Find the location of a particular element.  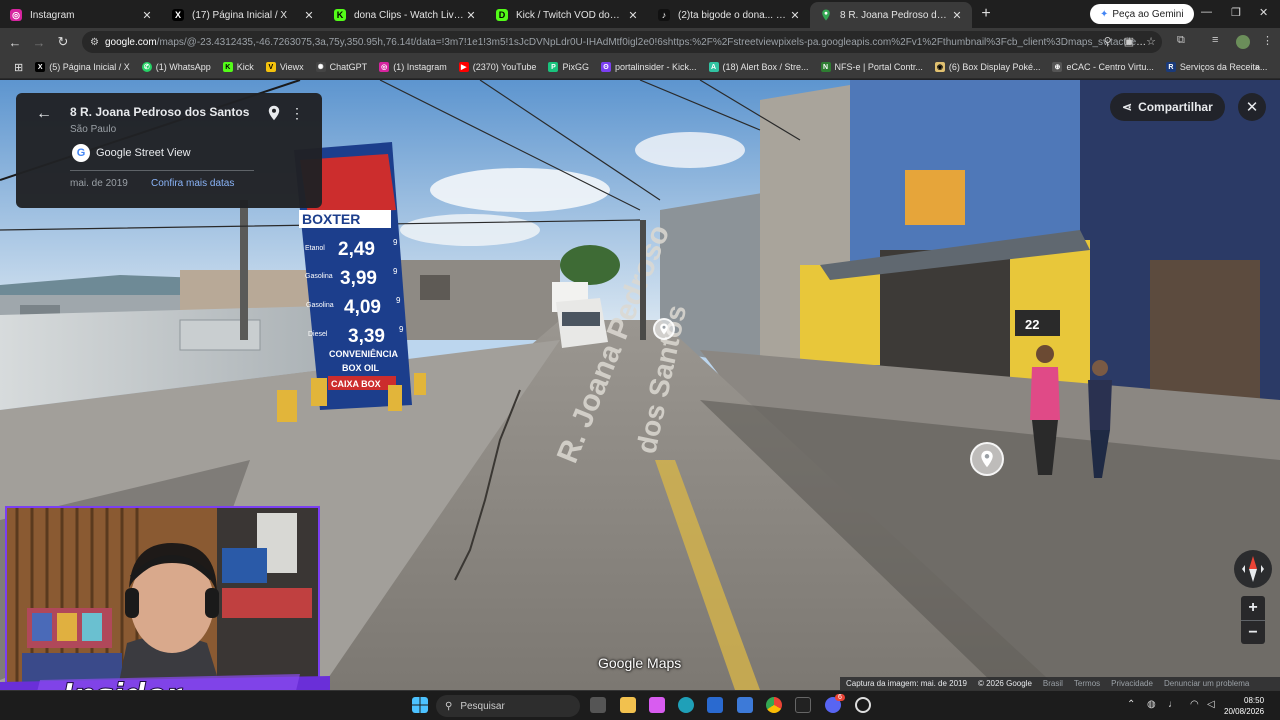

search-icon: ⚲ is located at coordinates (449, 706).